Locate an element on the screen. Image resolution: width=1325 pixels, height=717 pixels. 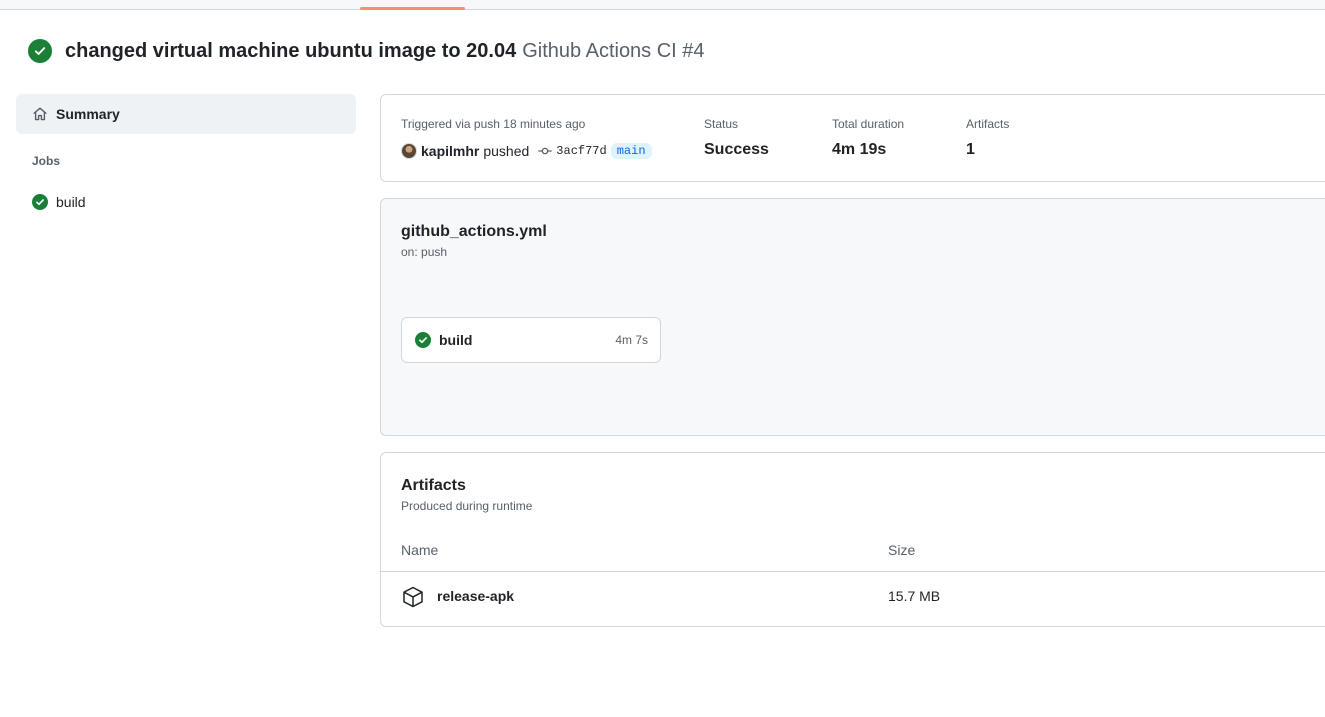
active-tab-indicator is located at coordinates (412, 8).